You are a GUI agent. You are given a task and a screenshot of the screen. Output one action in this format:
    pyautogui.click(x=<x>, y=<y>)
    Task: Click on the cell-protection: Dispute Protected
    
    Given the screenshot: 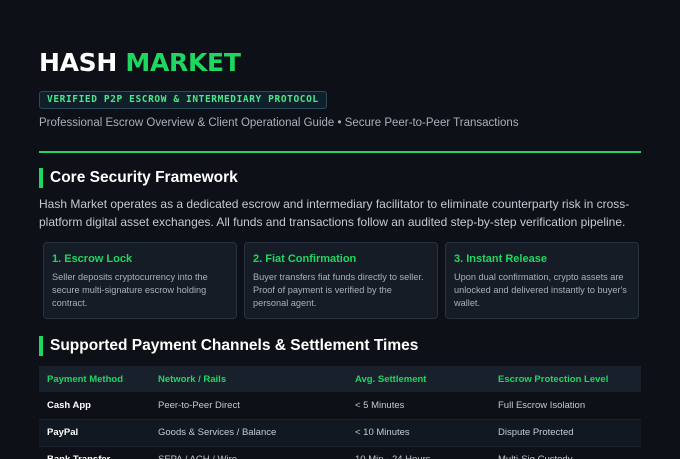 What is the action you would take?
    pyautogui.click(x=565, y=433)
    